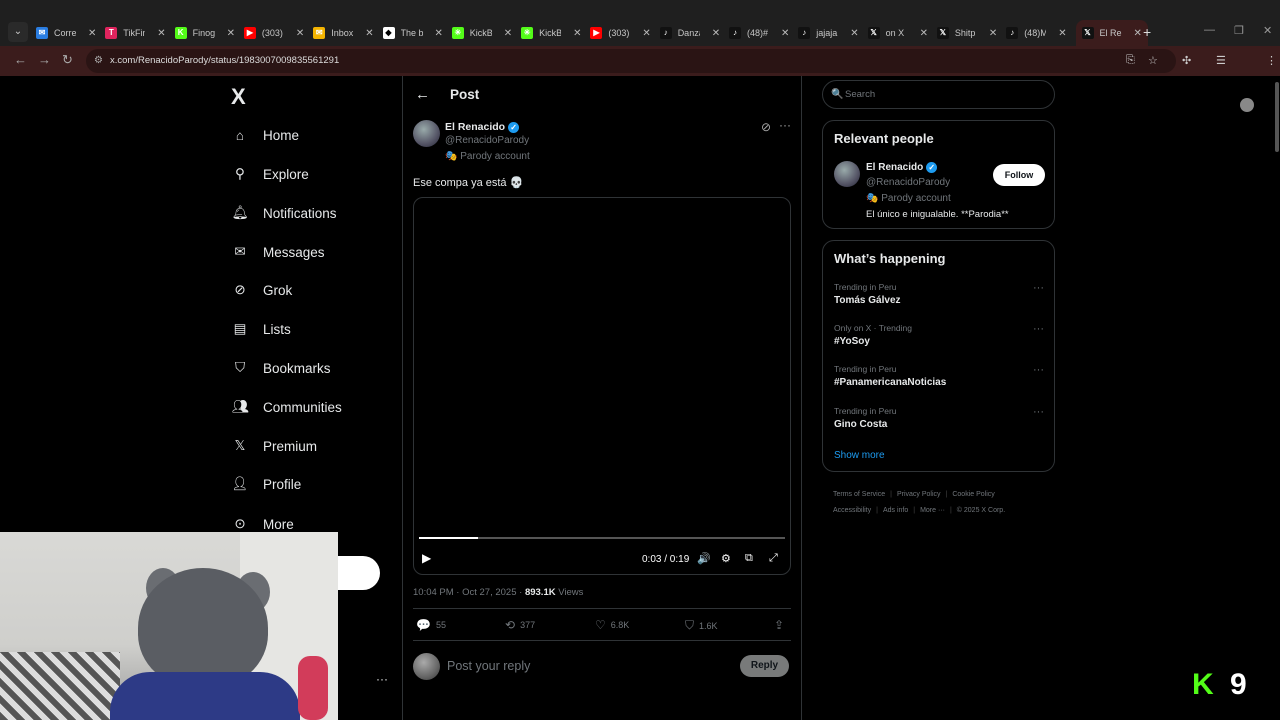 The width and height of the screenshot is (1280, 720). What do you see at coordinates (261, 329) in the screenshot?
I see `nav-item-lists: ▤ Lists` at bounding box center [261, 329].